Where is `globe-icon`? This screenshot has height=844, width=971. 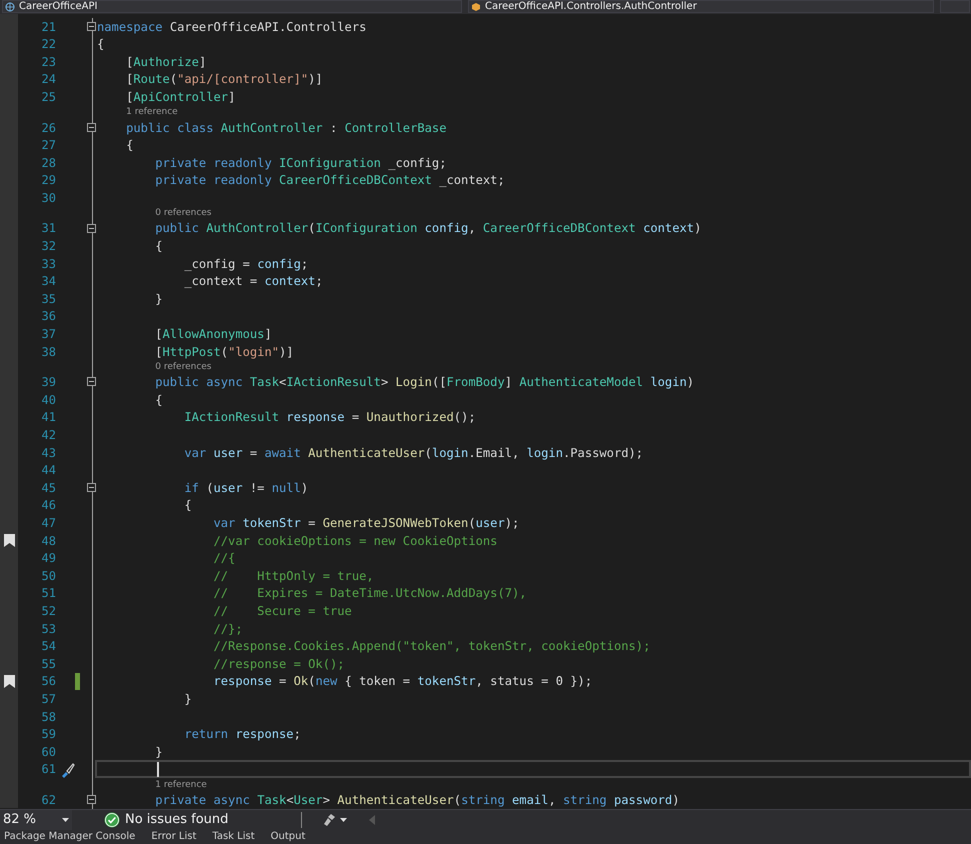
globe-icon is located at coordinates (10, 7).